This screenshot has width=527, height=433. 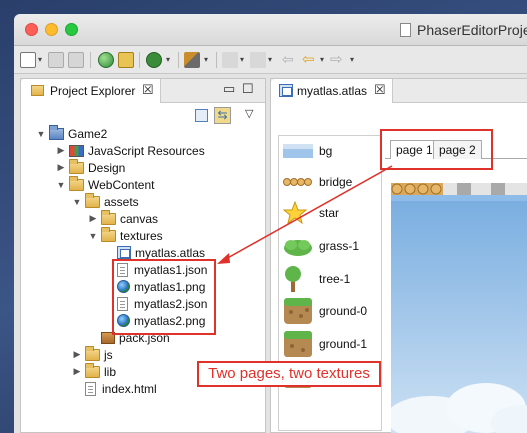 I want to click on publish-icon, so click(x=126, y=60).